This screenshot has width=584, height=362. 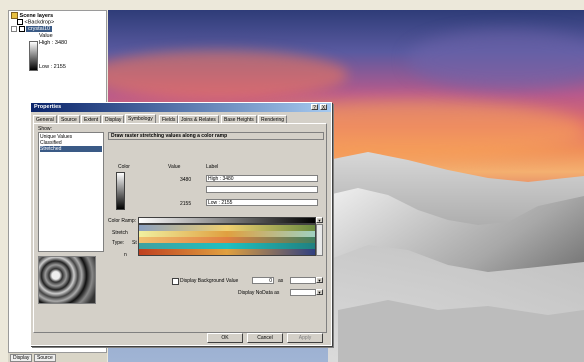 What do you see at coordinates (134, 243) in the screenshot?
I see `type-value: St` at bounding box center [134, 243].